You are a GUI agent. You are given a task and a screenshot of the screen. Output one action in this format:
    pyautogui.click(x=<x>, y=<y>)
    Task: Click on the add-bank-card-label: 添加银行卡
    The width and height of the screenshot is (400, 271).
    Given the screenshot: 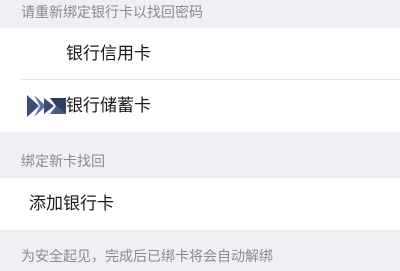 What is the action you would take?
    pyautogui.click(x=71, y=204)
    